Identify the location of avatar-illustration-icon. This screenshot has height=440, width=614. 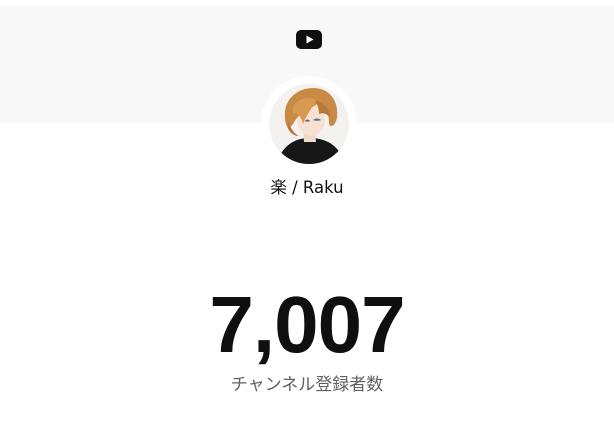
(309, 124).